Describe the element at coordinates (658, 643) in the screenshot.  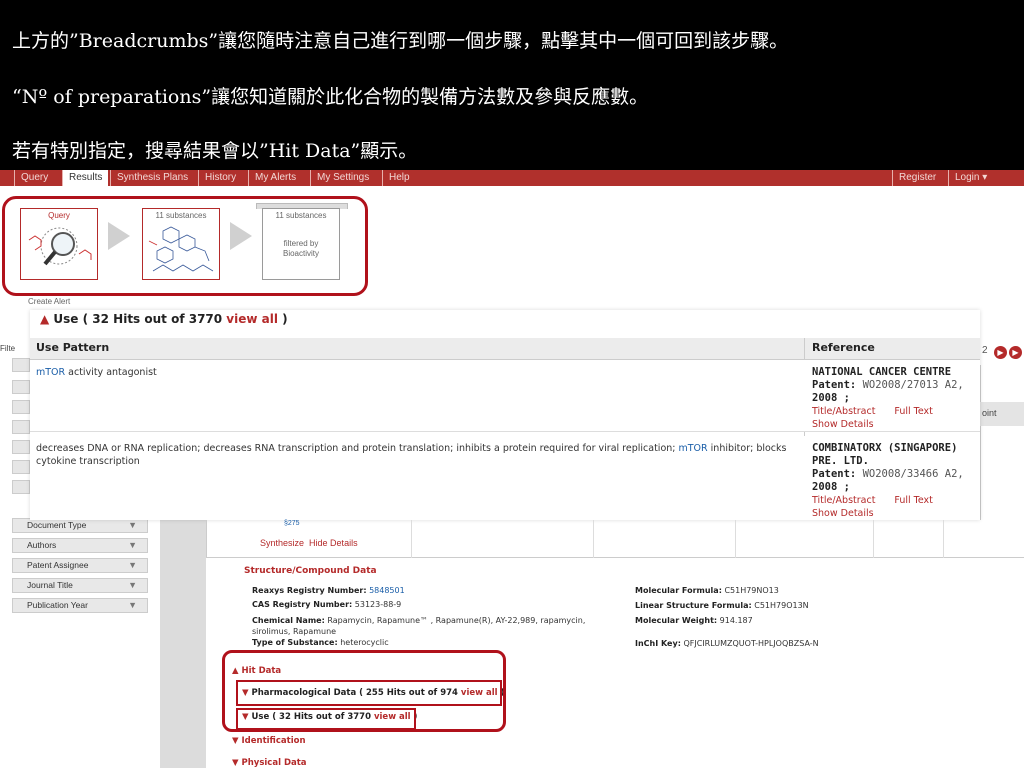
I see `field-label: InChI Key:` at that location.